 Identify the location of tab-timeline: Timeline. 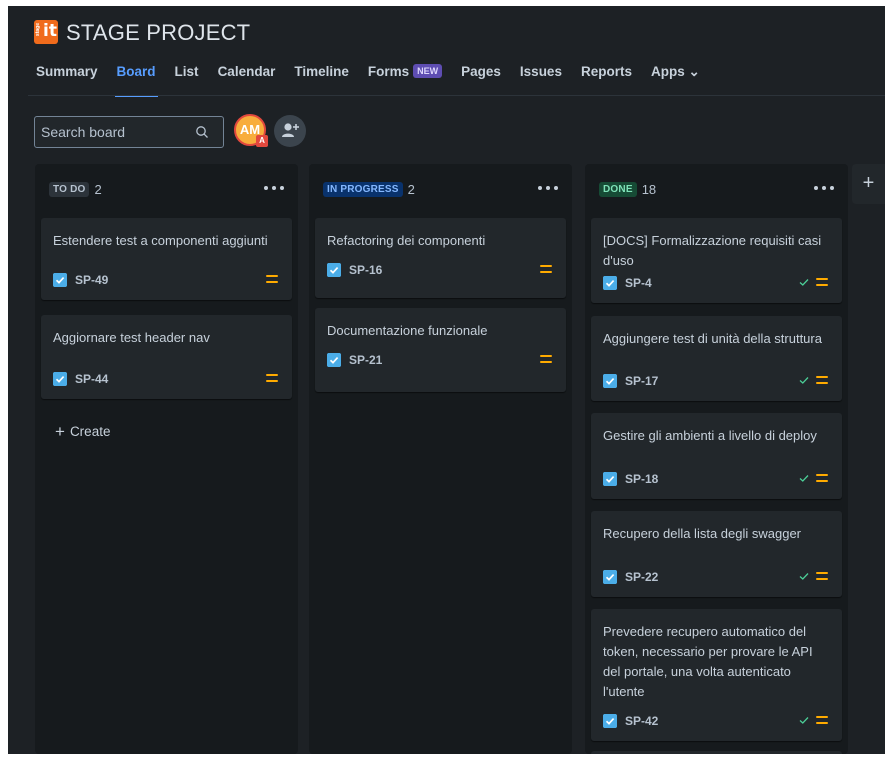
(321, 76).